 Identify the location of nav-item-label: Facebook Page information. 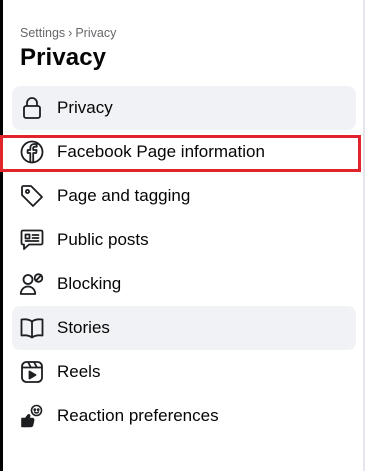
(161, 151).